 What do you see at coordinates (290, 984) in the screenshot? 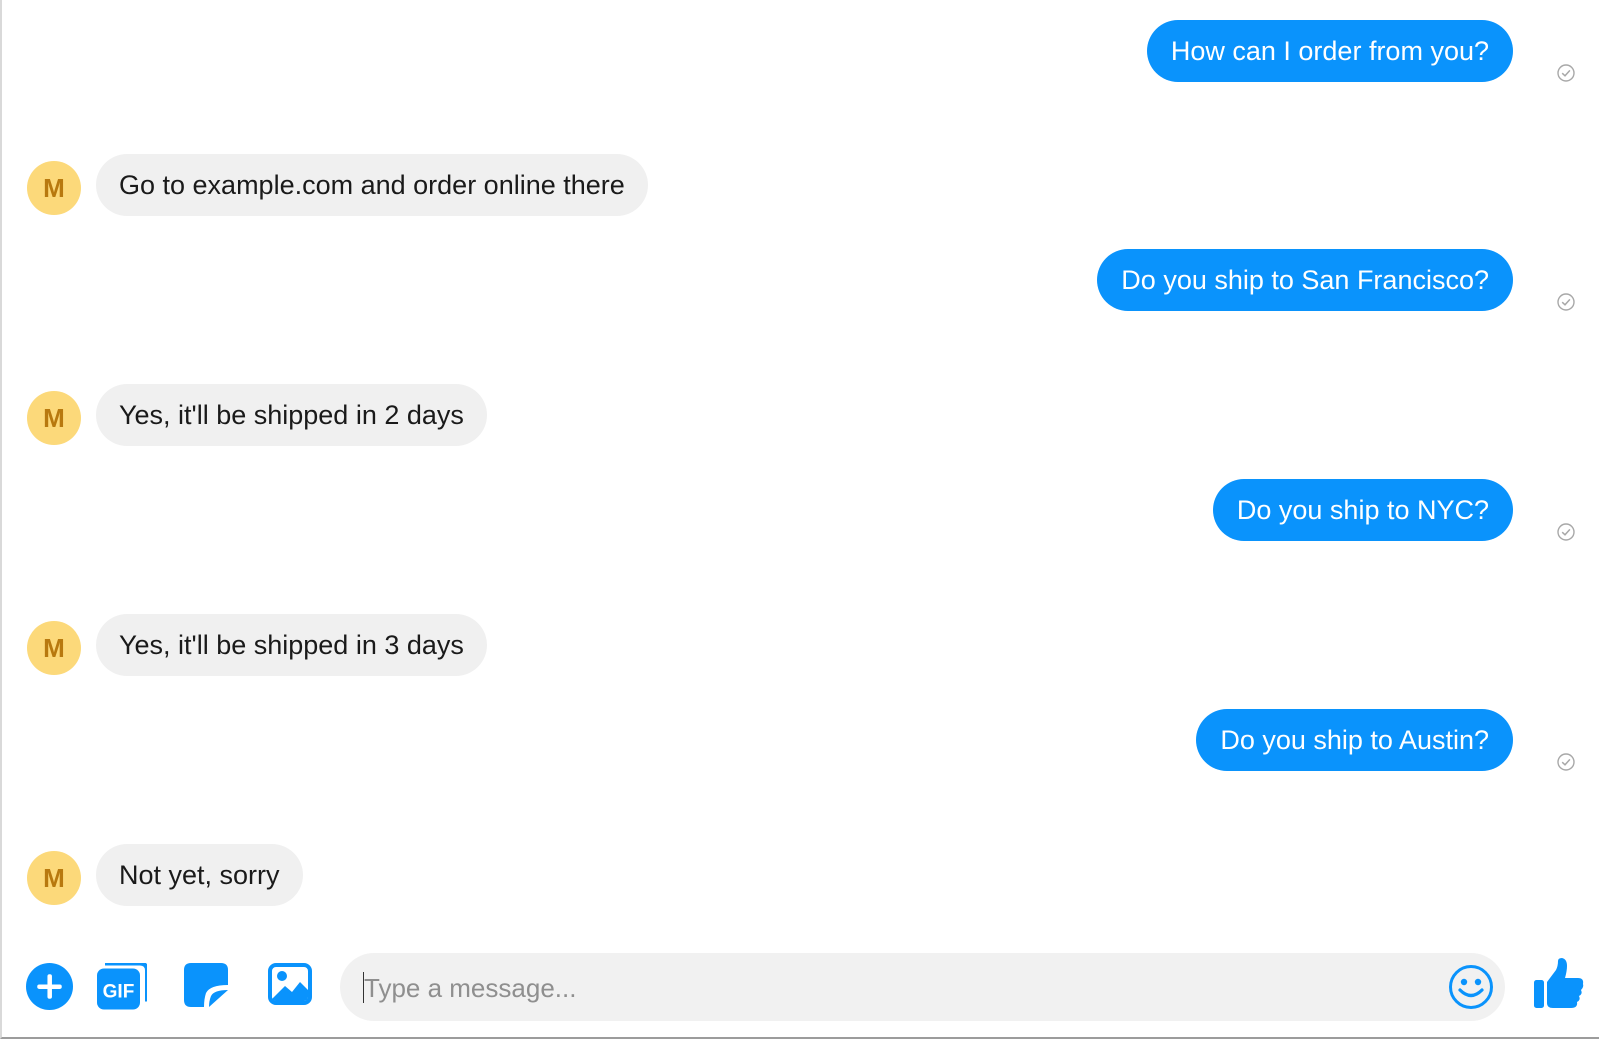
I see `photo-icon` at bounding box center [290, 984].